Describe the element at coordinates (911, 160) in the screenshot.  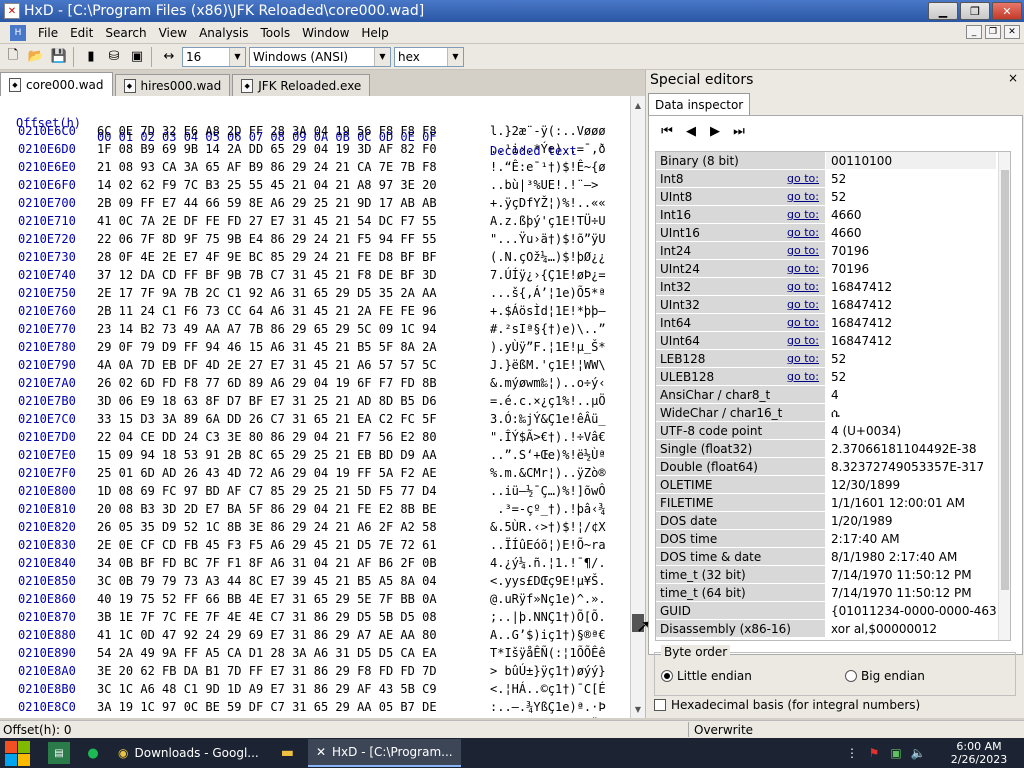
I see `inspector-value: 00110100` at that location.